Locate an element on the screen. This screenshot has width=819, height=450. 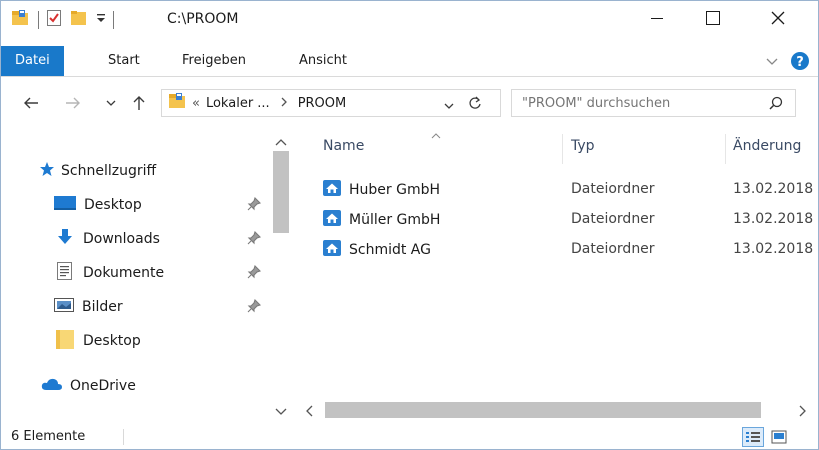
scroll-down-icon is located at coordinates (281, 412).